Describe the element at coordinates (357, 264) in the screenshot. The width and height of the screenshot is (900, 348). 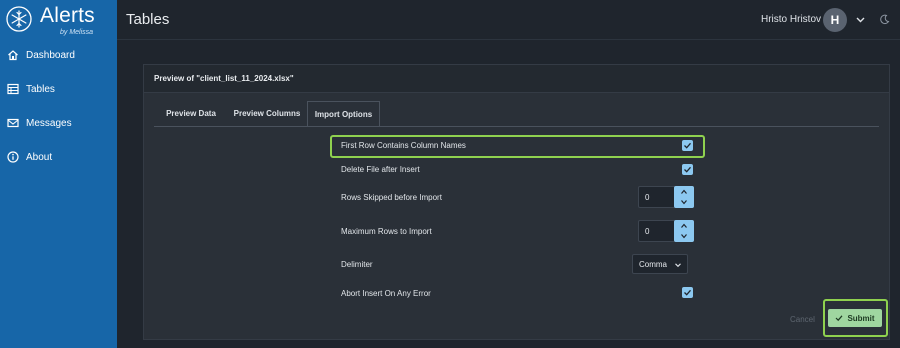
I see `delimiter-label: Delimiter` at that location.